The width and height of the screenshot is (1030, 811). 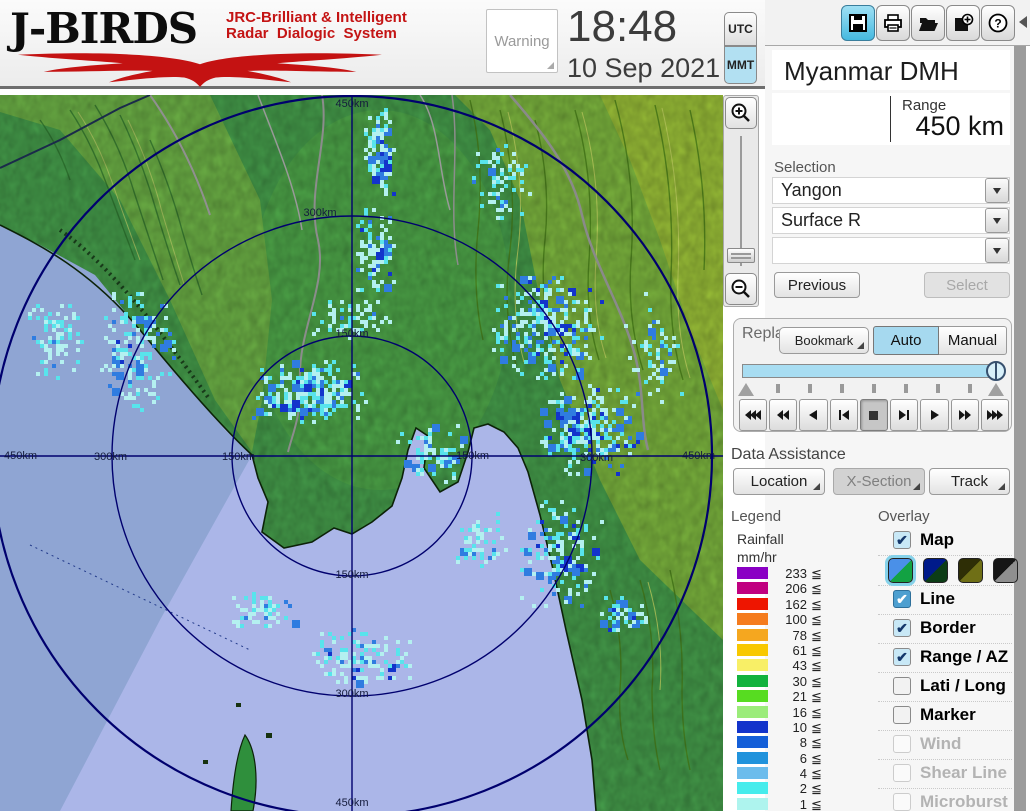 I want to click on step-fwd-button, so click(x=904, y=415).